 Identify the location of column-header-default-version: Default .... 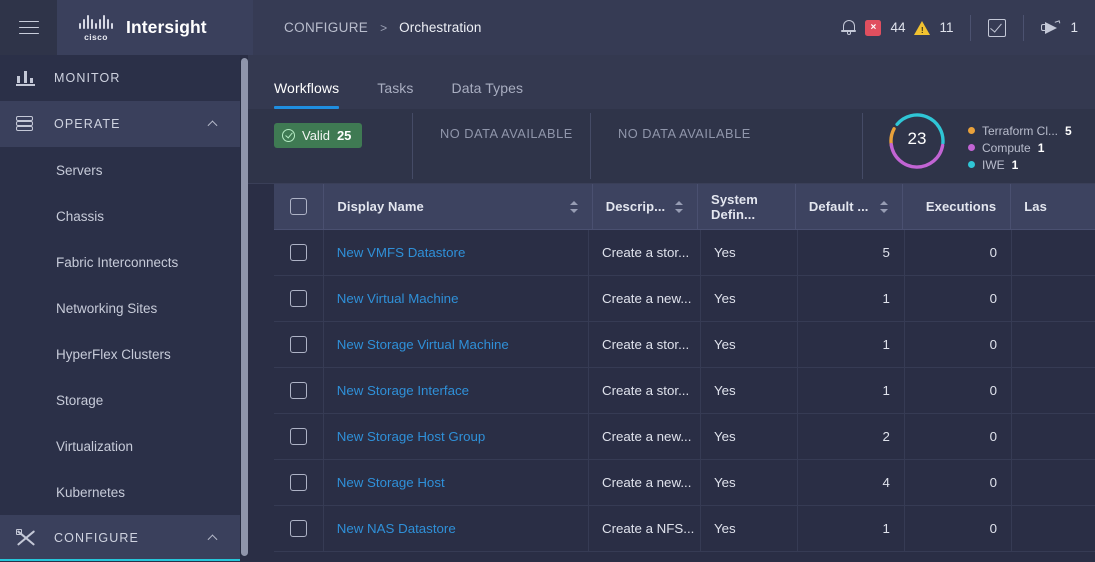
(848, 206).